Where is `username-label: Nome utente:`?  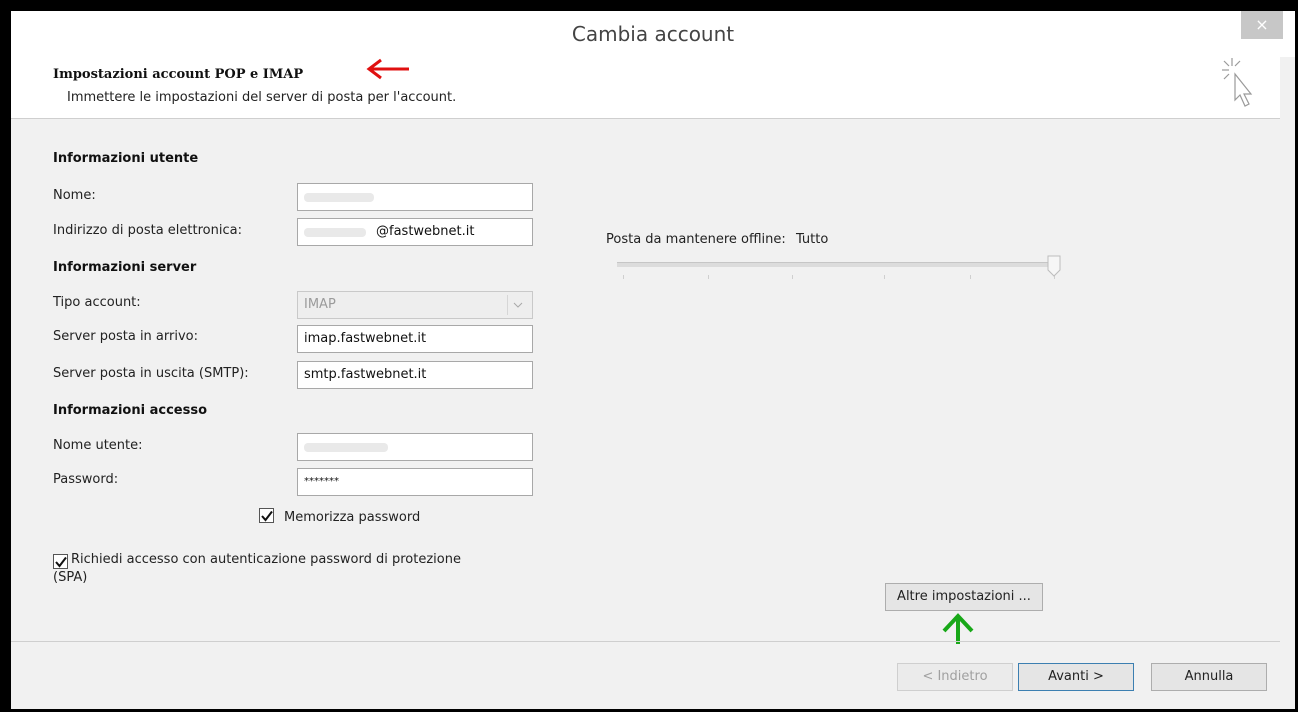
username-label: Nome utente: is located at coordinates (98, 445).